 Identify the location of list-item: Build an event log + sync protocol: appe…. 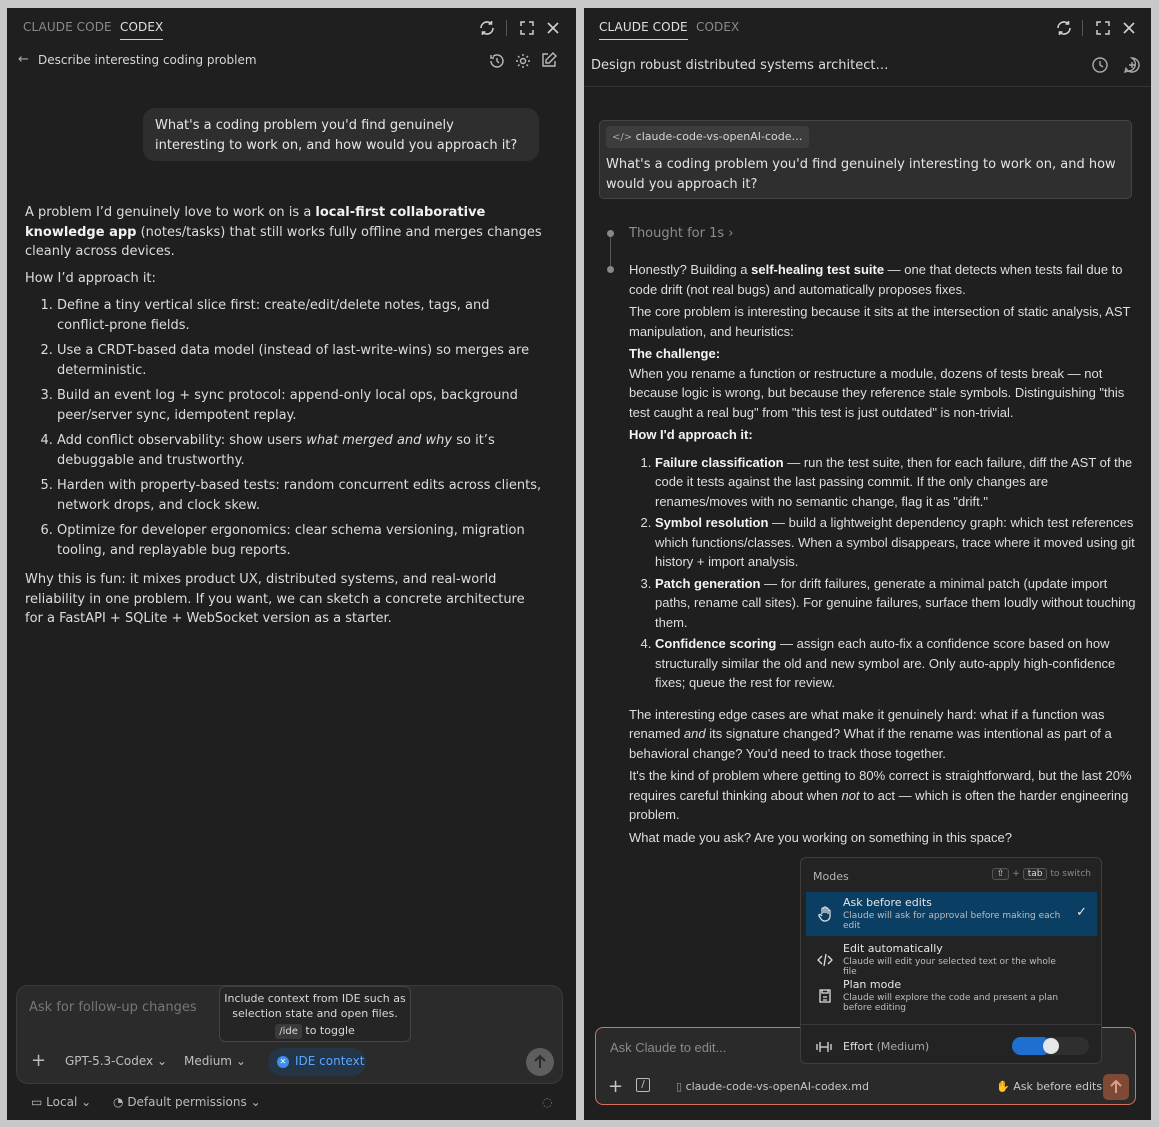
(301, 405).